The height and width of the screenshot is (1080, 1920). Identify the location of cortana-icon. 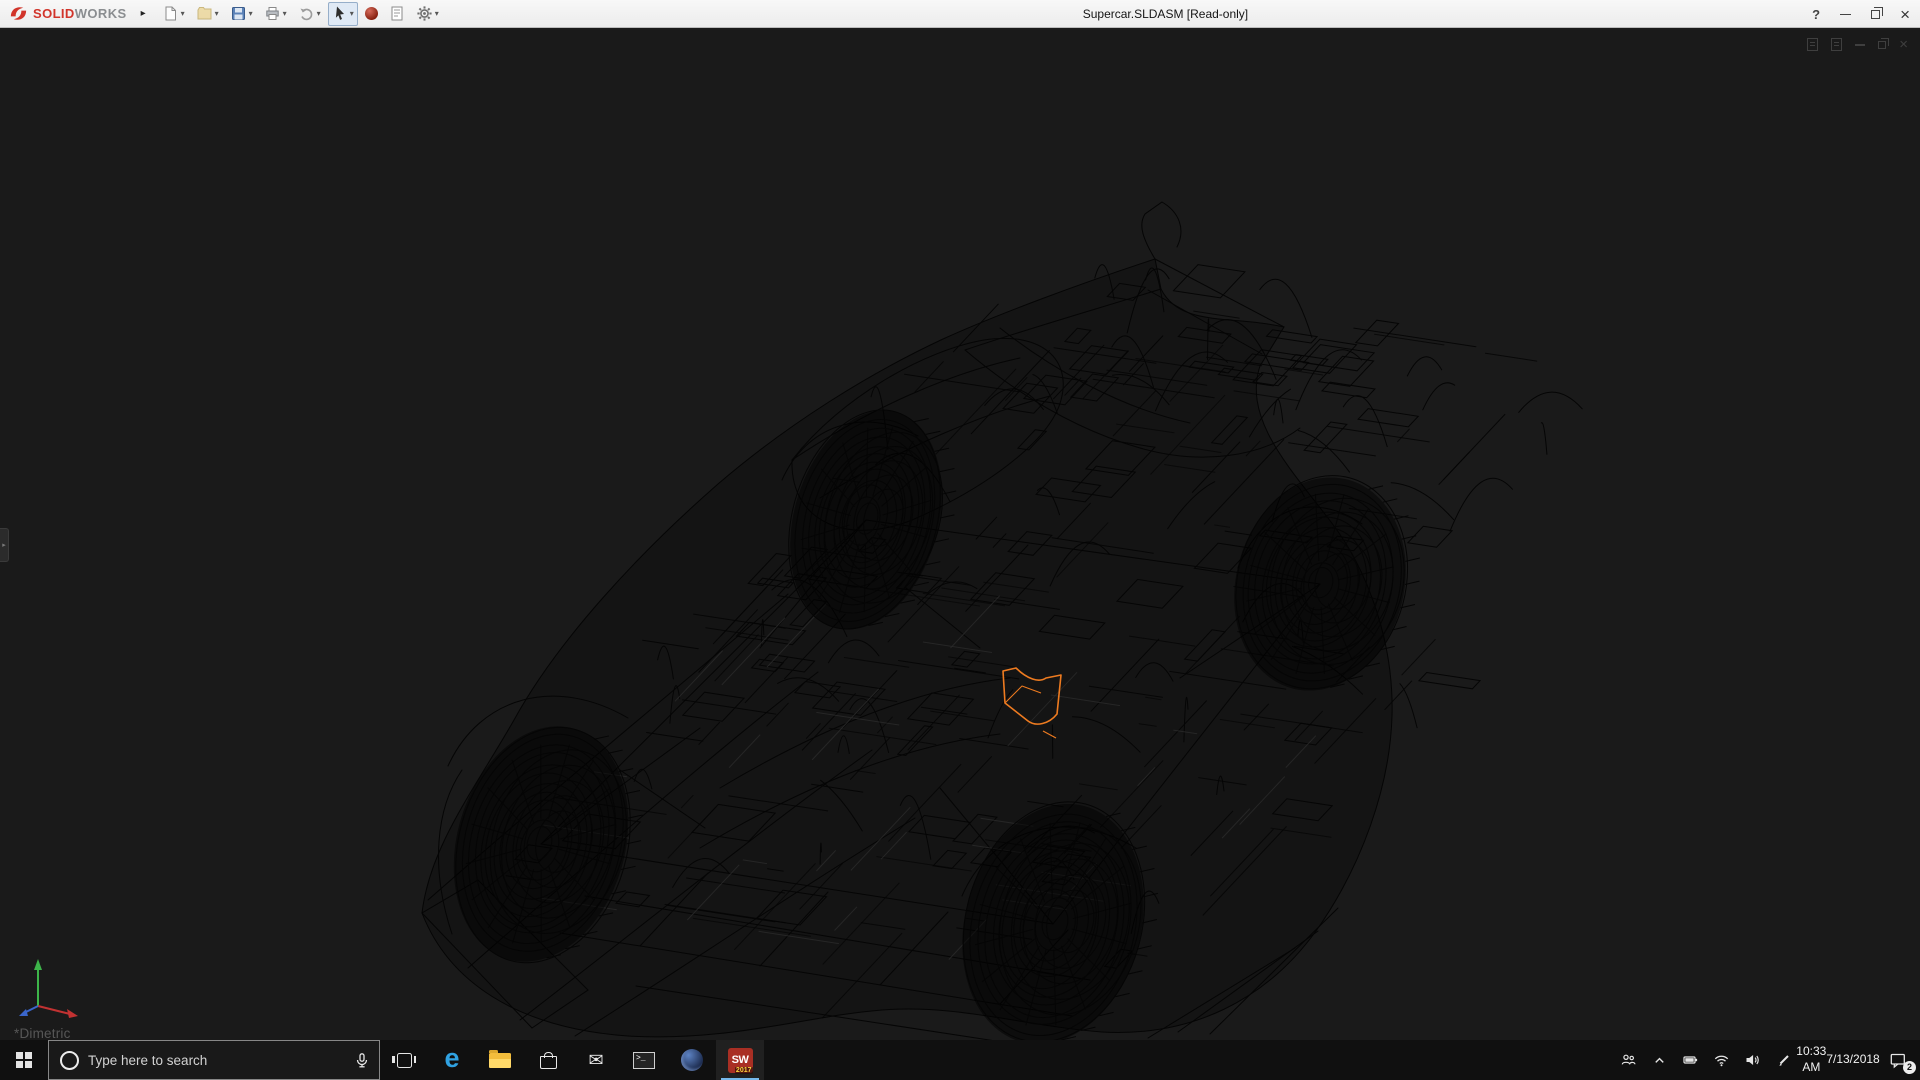
(69, 1060).